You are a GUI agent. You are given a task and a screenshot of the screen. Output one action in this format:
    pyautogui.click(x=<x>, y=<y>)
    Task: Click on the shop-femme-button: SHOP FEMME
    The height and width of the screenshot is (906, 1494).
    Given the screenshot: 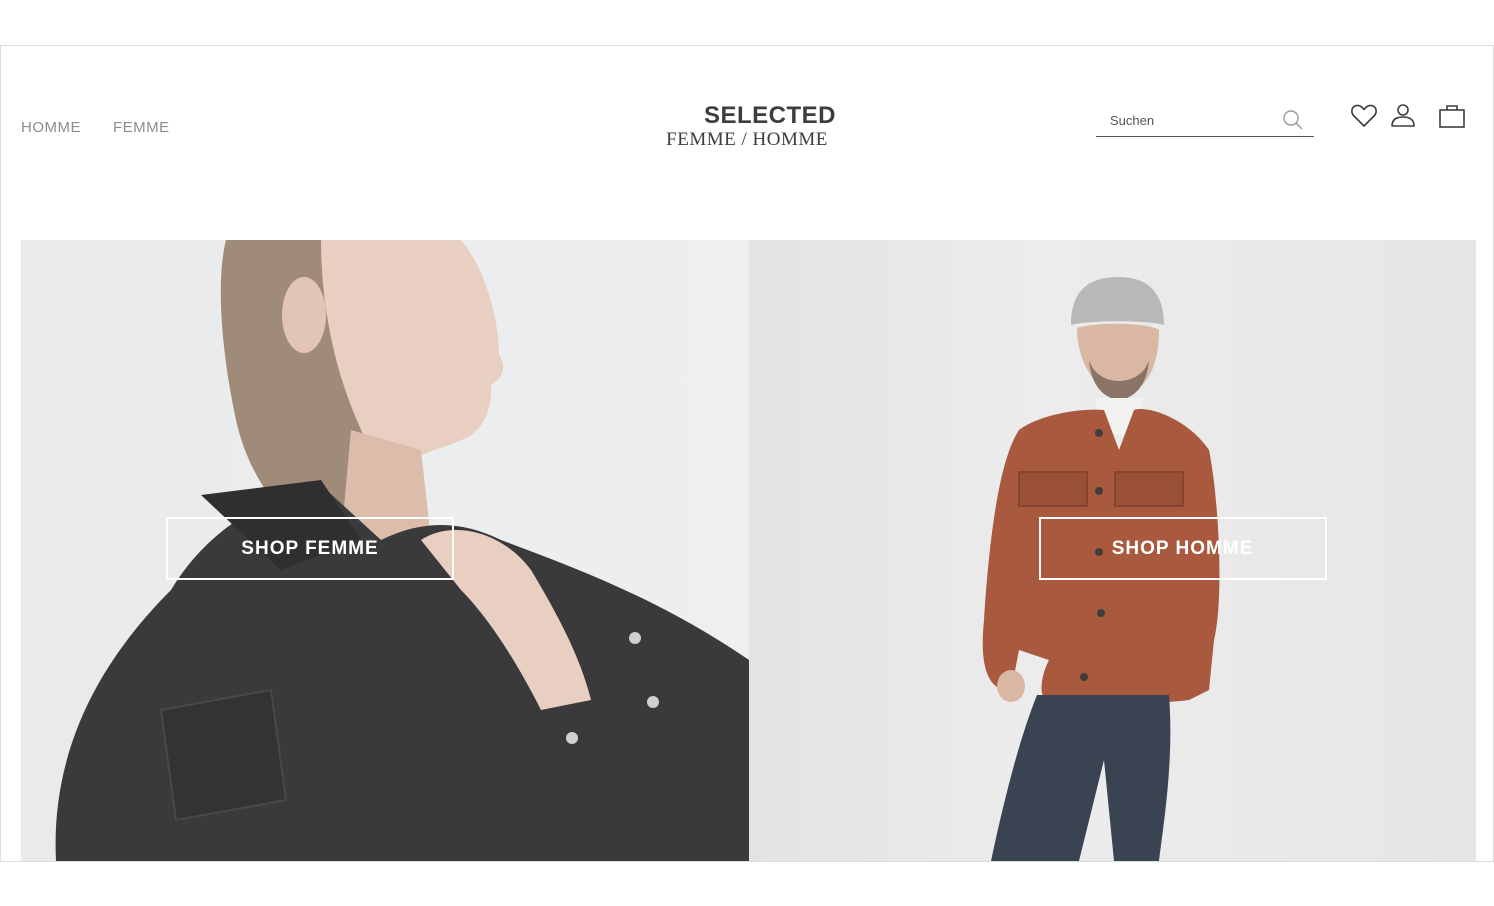 What is the action you would take?
    pyautogui.click(x=310, y=548)
    